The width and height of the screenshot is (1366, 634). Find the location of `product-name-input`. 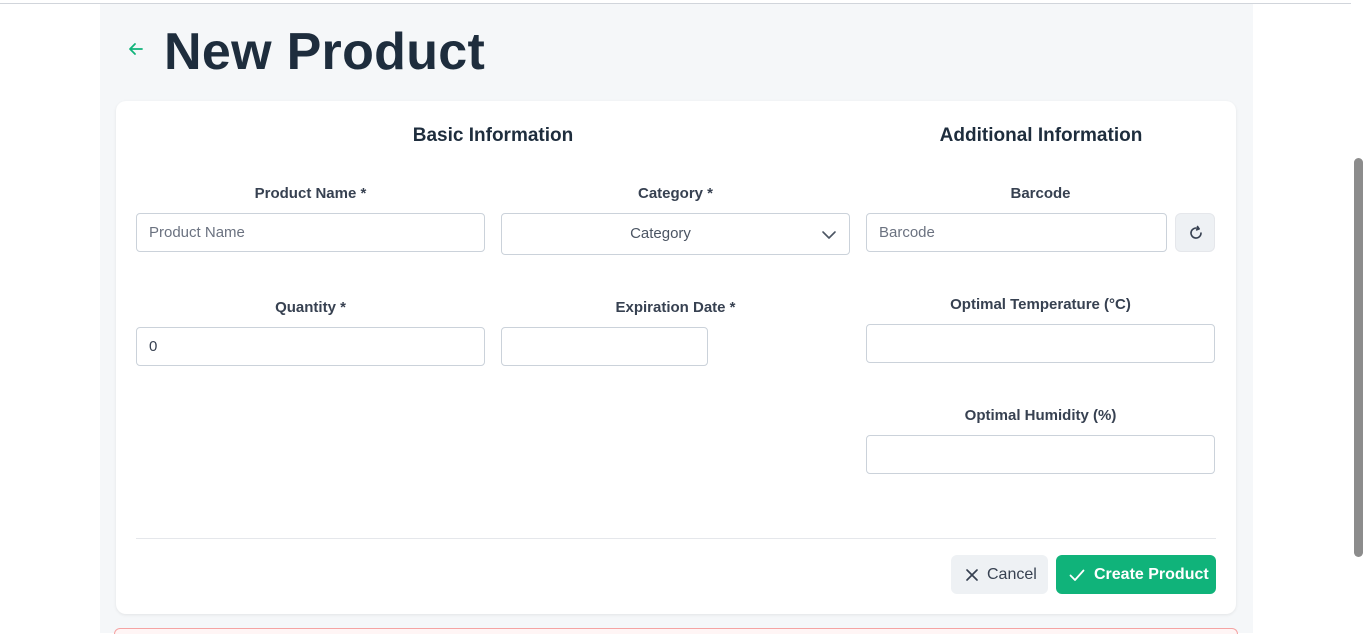

product-name-input is located at coordinates (310, 232).